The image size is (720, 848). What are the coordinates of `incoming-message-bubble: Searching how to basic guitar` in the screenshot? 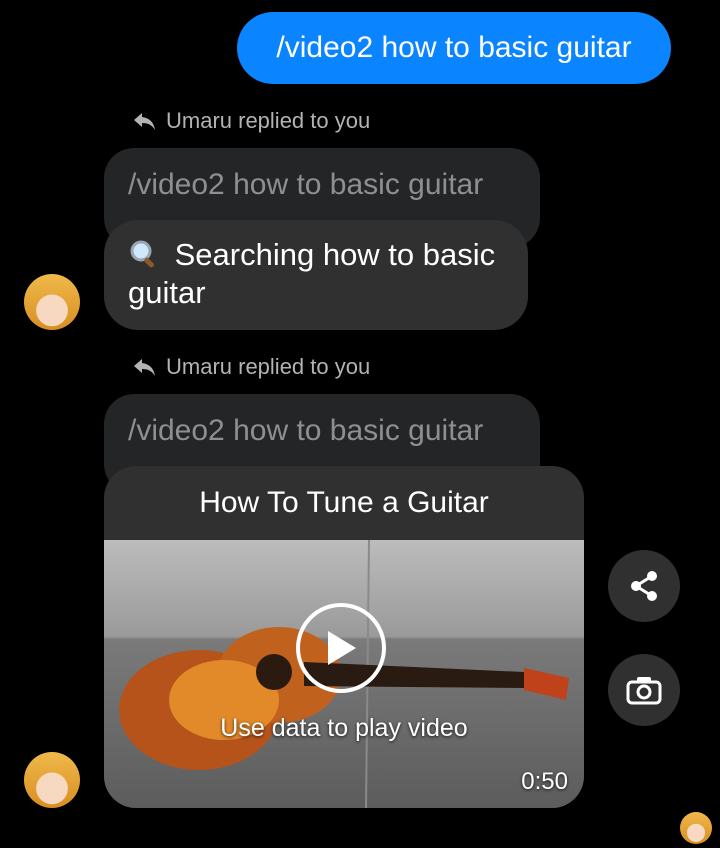 It's located at (316, 275).